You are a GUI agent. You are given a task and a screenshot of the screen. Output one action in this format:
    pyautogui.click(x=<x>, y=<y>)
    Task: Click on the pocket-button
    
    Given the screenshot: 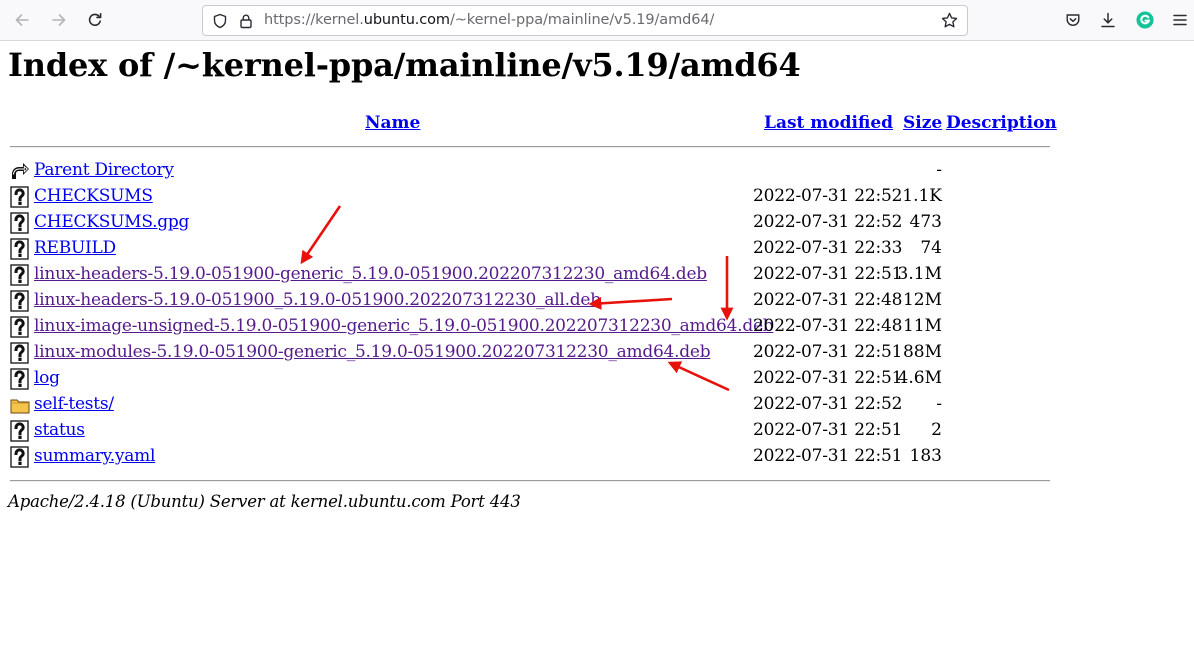 What is the action you would take?
    pyautogui.click(x=1073, y=20)
    